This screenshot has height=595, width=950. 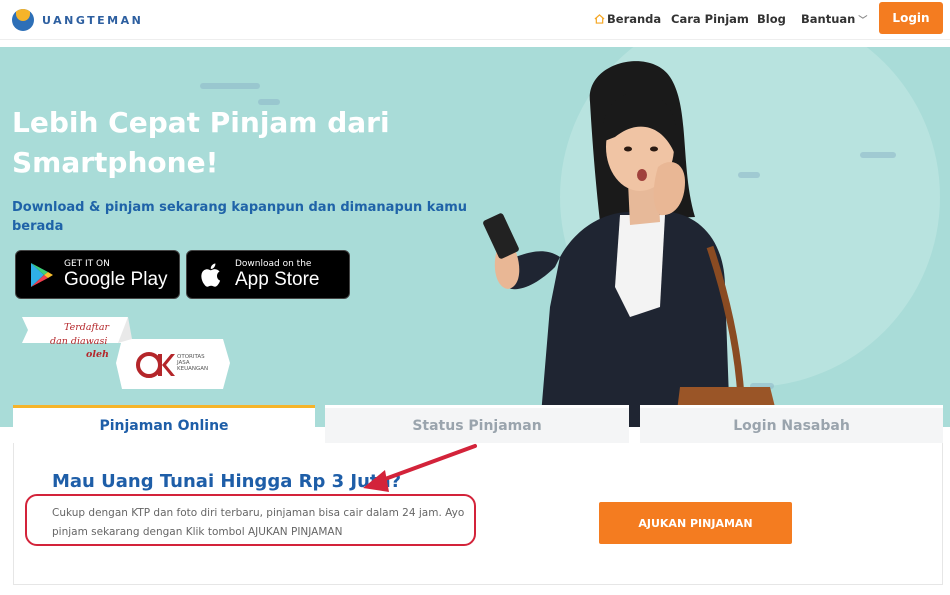 I want to click on tab-pinjaman-online: Pinjaman Online, so click(x=164, y=424).